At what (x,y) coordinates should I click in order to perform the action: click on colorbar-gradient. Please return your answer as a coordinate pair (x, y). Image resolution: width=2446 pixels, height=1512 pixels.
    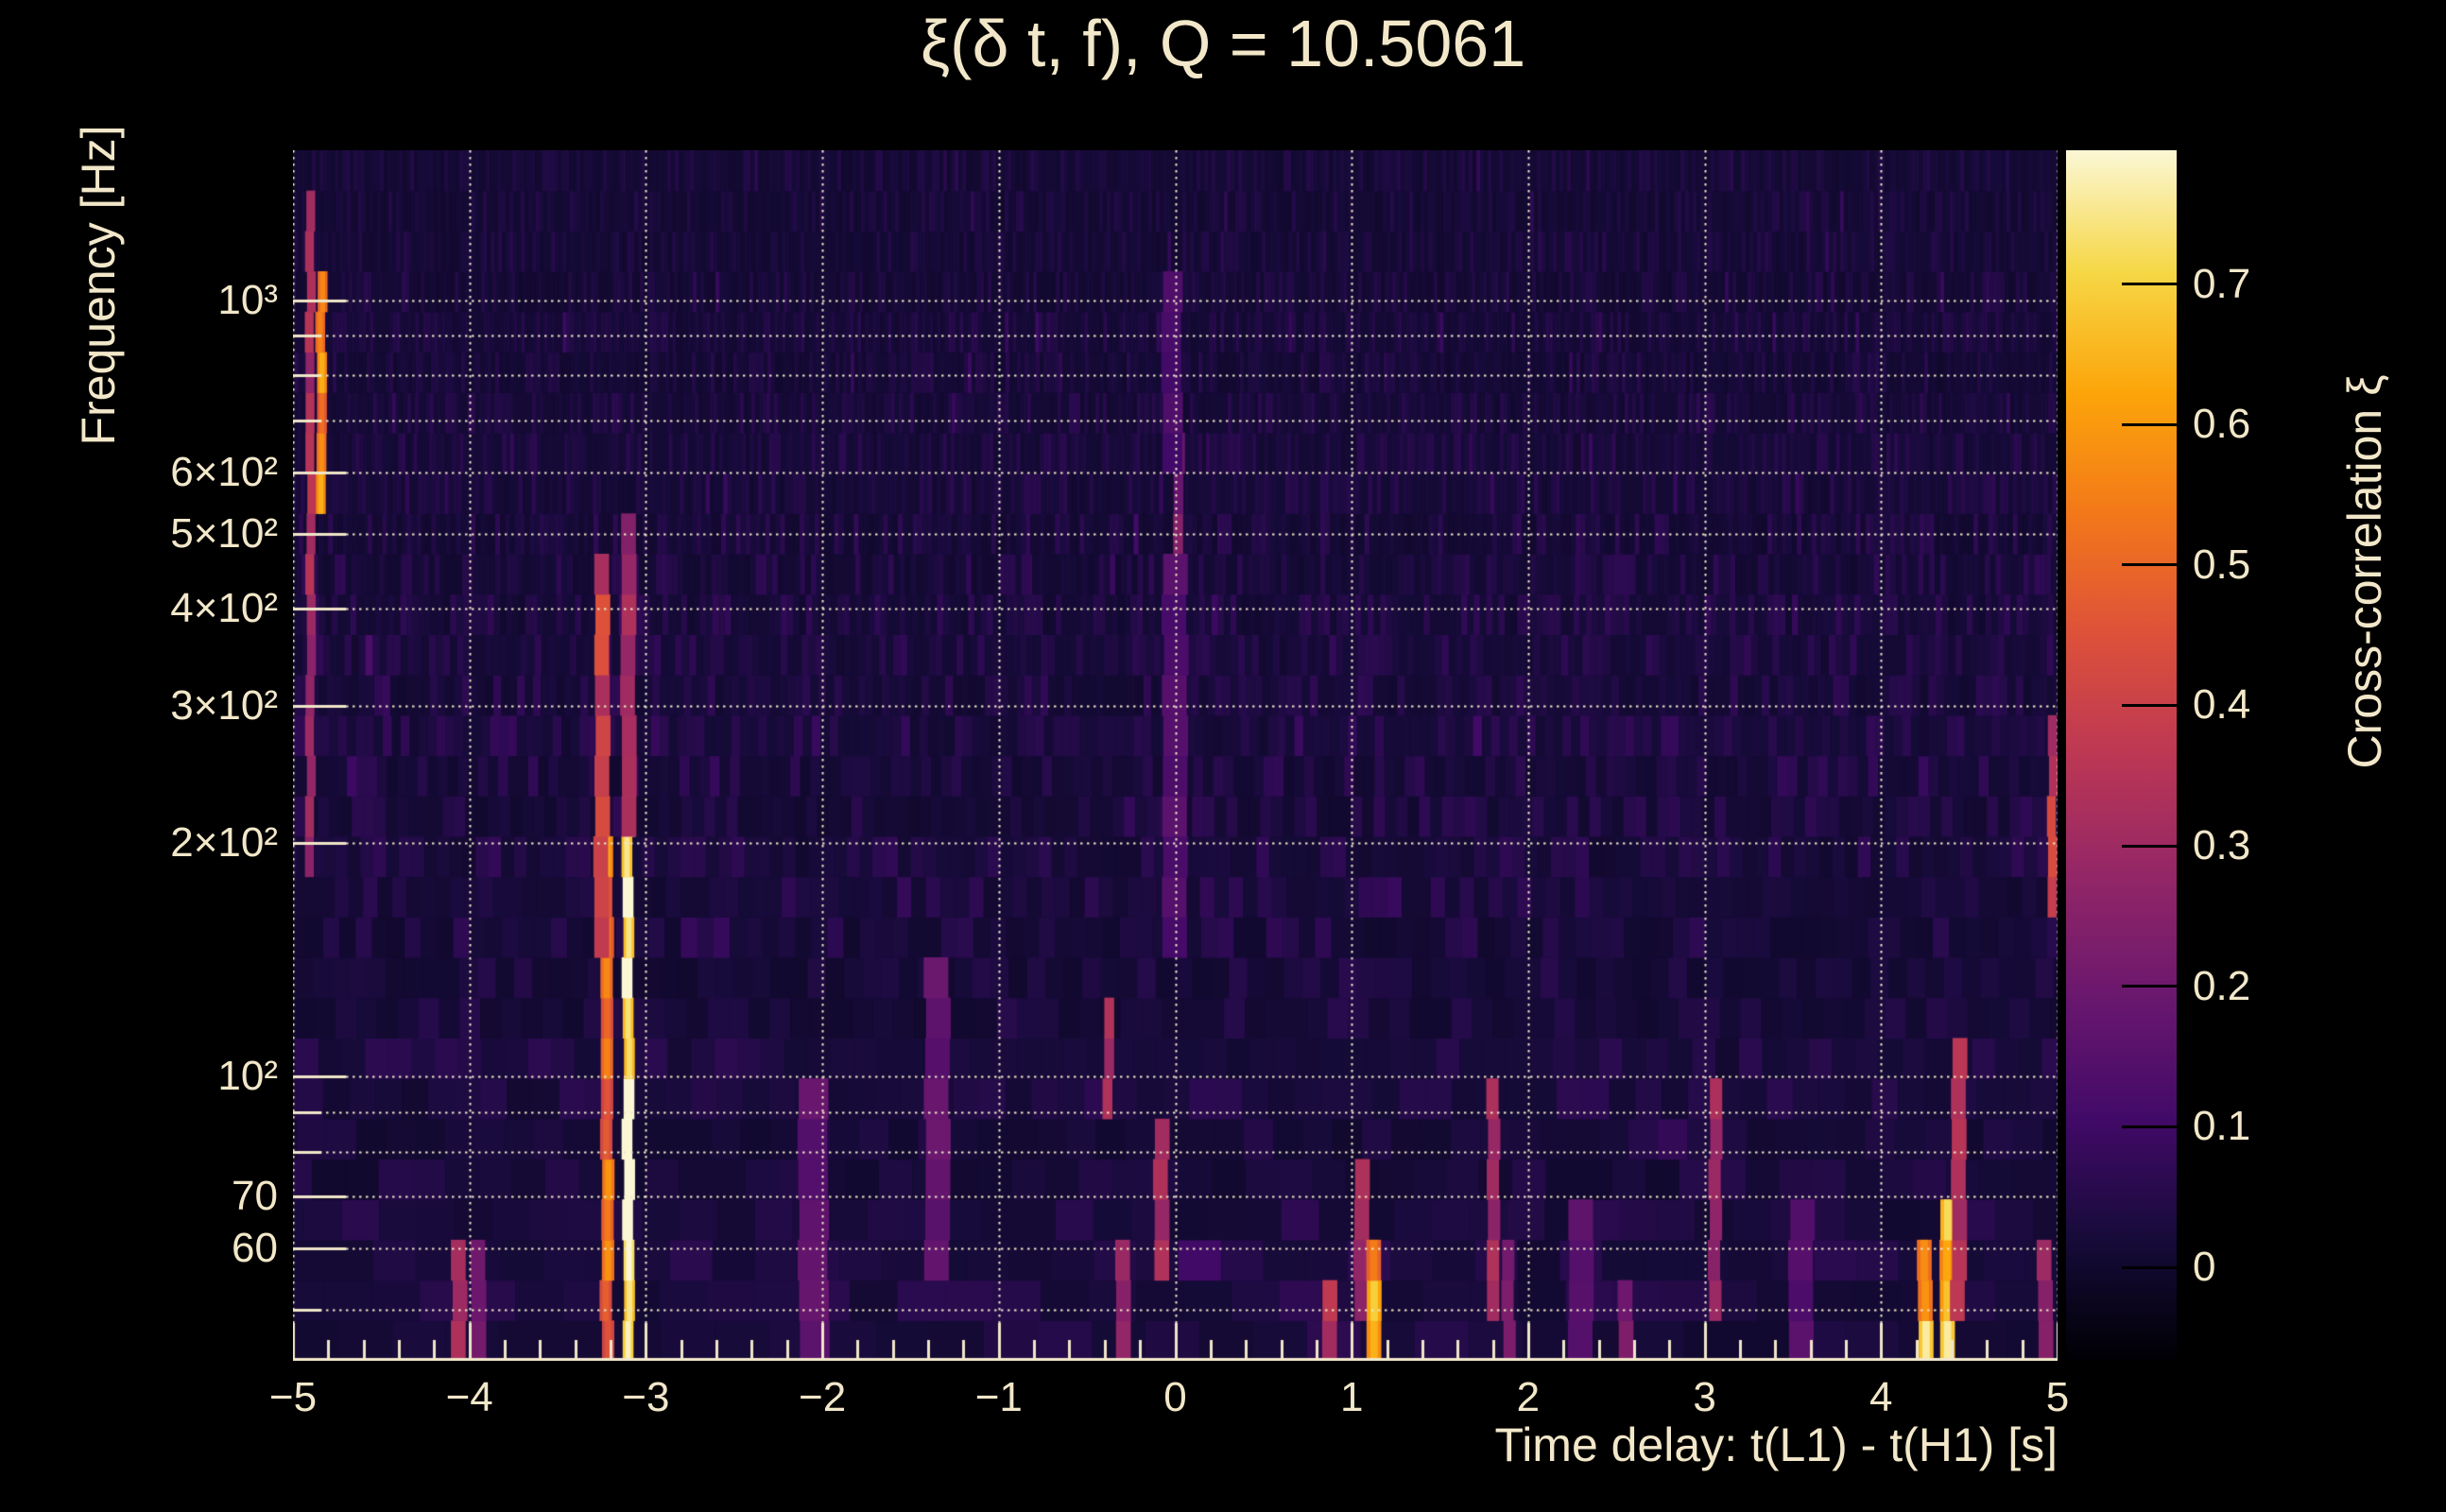
    Looking at the image, I should click on (2121, 755).